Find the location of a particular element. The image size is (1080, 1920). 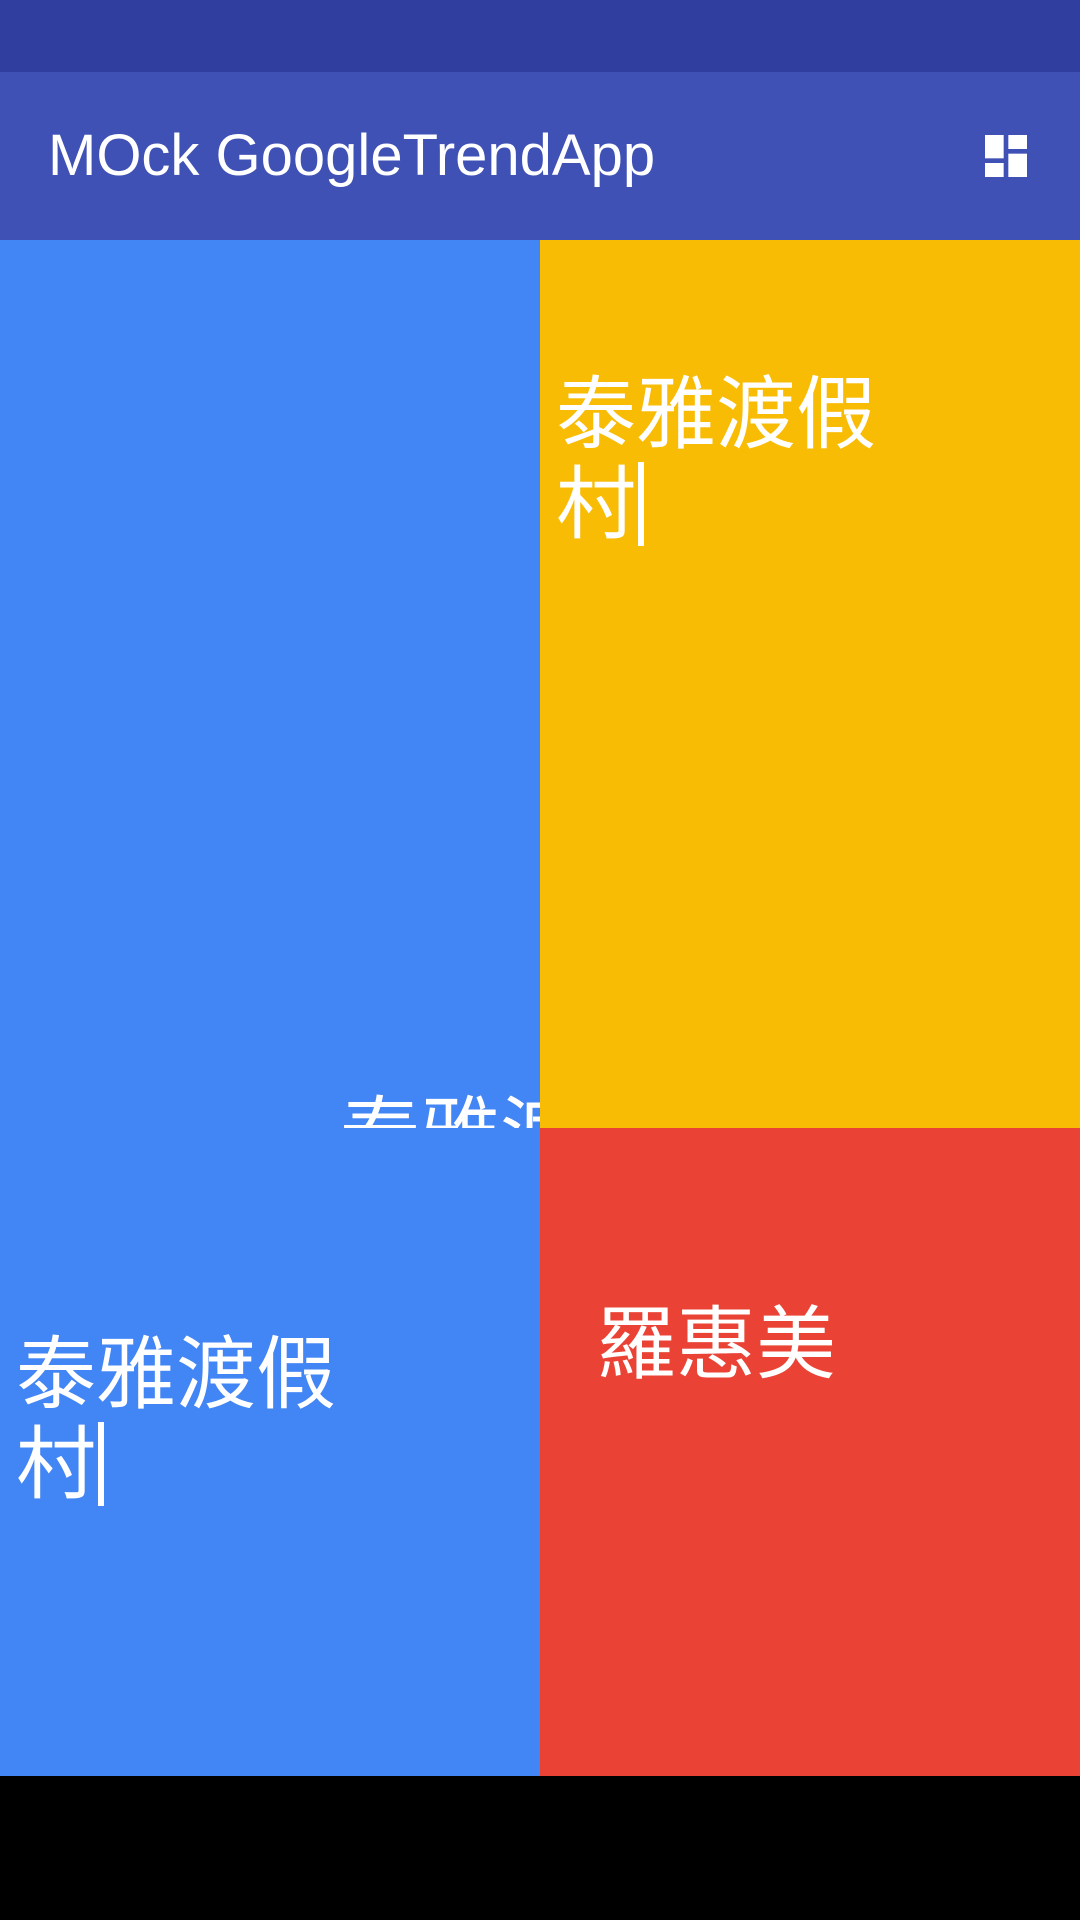

trend-term-text: 羅惠美 is located at coordinates (716, 1344).